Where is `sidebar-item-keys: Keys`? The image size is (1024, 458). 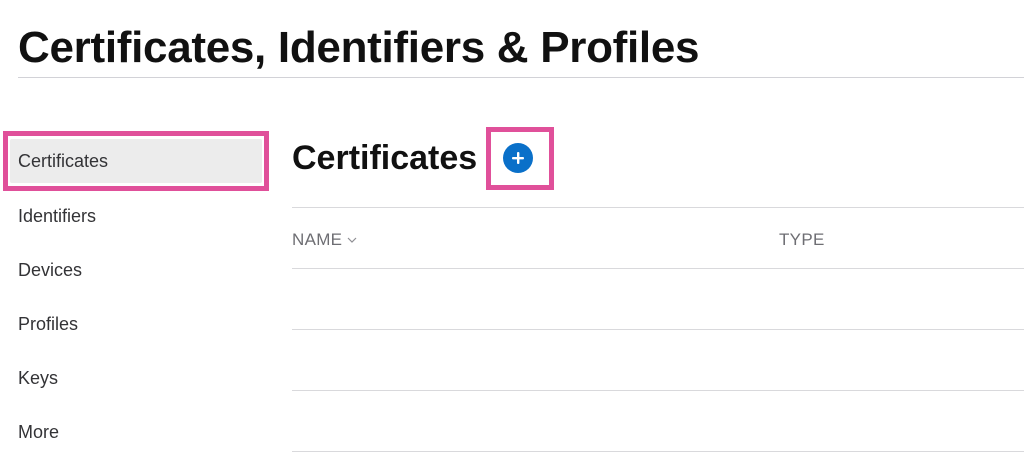
sidebar-item-keys: Keys is located at coordinates (38, 378).